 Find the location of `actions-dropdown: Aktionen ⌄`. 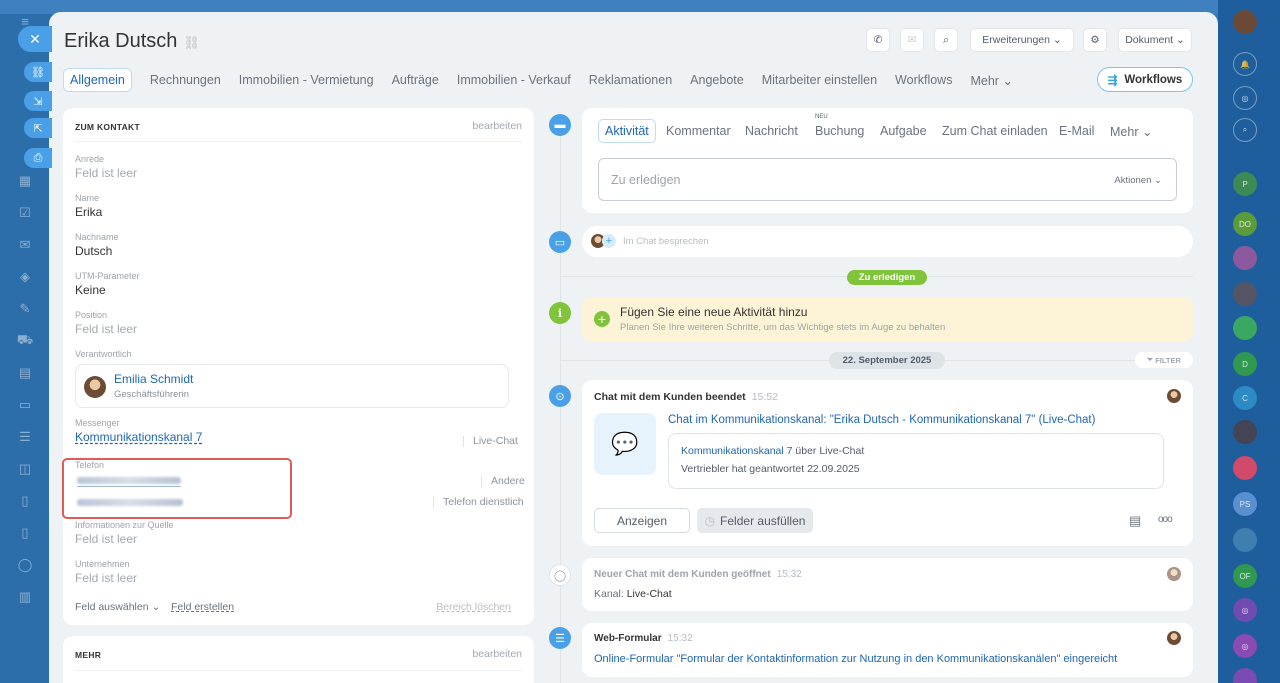

actions-dropdown: Aktionen ⌄ is located at coordinates (1138, 180).